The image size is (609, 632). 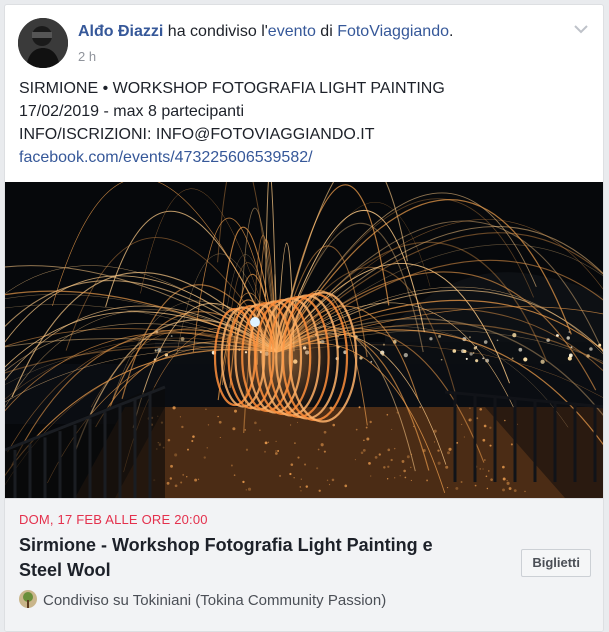 What do you see at coordinates (292, 31) in the screenshot?
I see `event-link: evento` at bounding box center [292, 31].